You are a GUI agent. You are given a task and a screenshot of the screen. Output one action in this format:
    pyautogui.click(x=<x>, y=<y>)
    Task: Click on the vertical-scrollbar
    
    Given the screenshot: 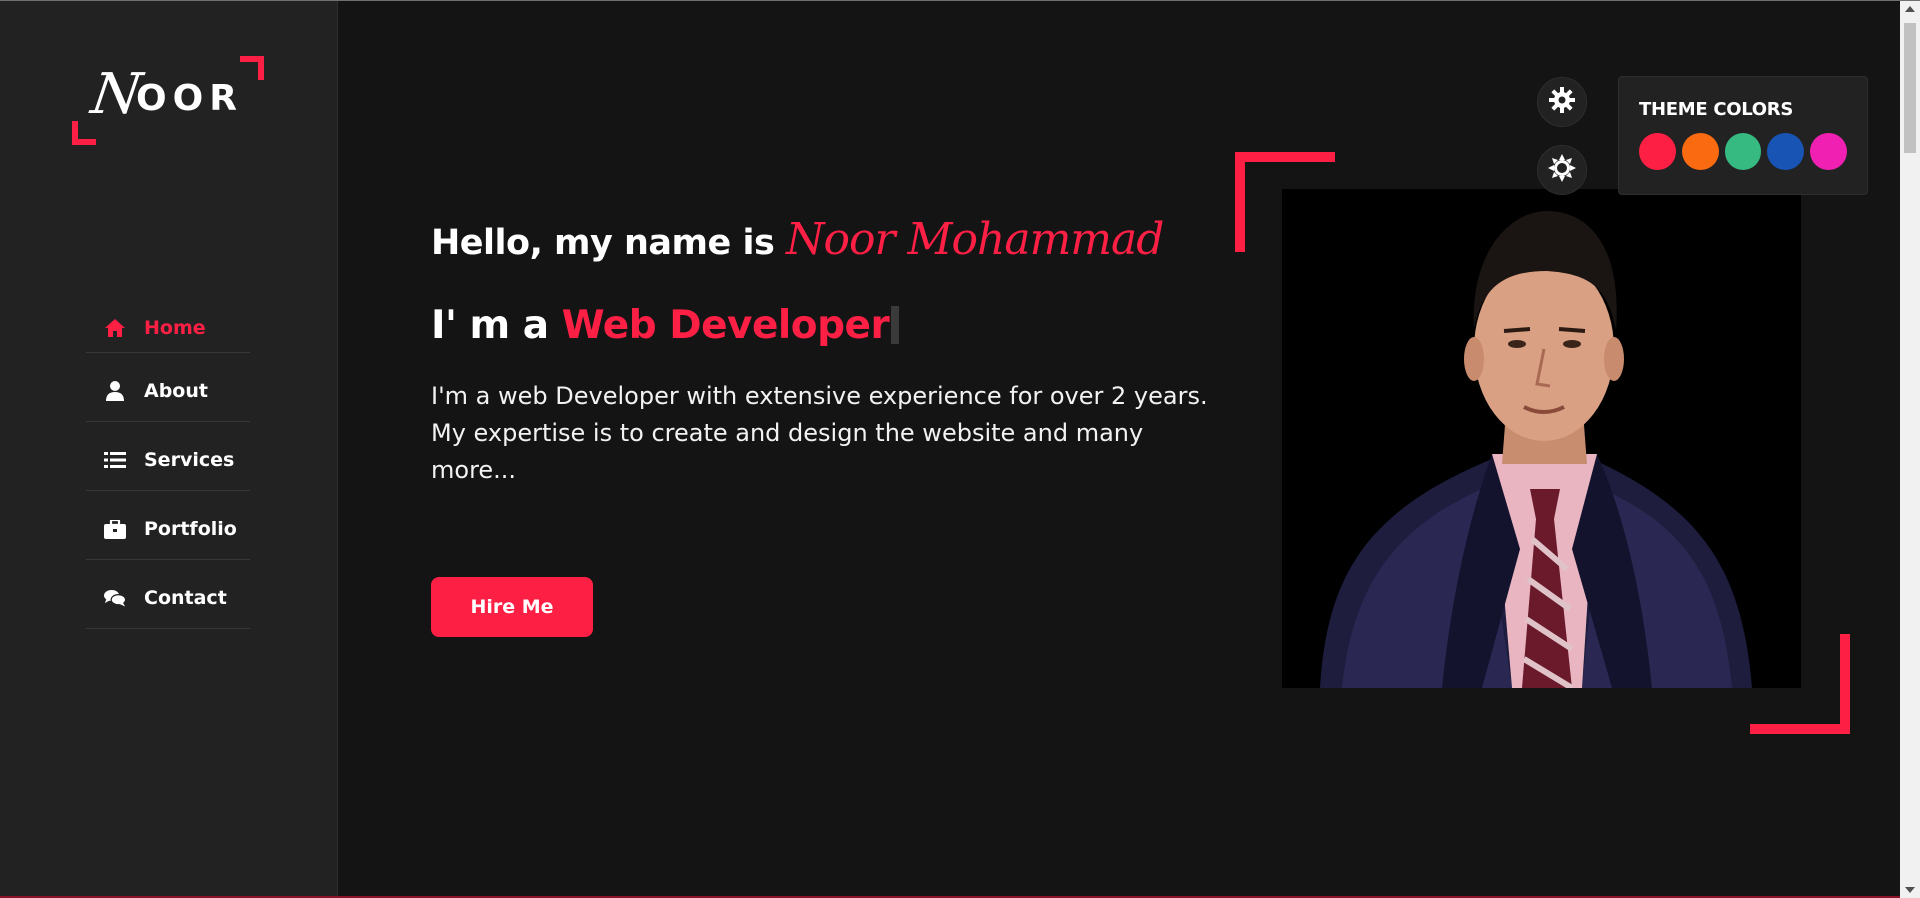 What is the action you would take?
    pyautogui.click(x=1910, y=449)
    